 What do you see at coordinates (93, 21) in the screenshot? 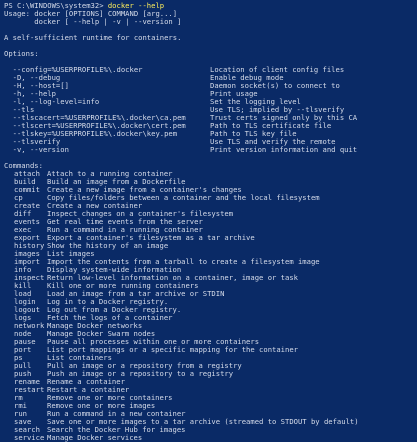
I see `usage-line: docker [ --help | -v | --version ]` at bounding box center [93, 21].